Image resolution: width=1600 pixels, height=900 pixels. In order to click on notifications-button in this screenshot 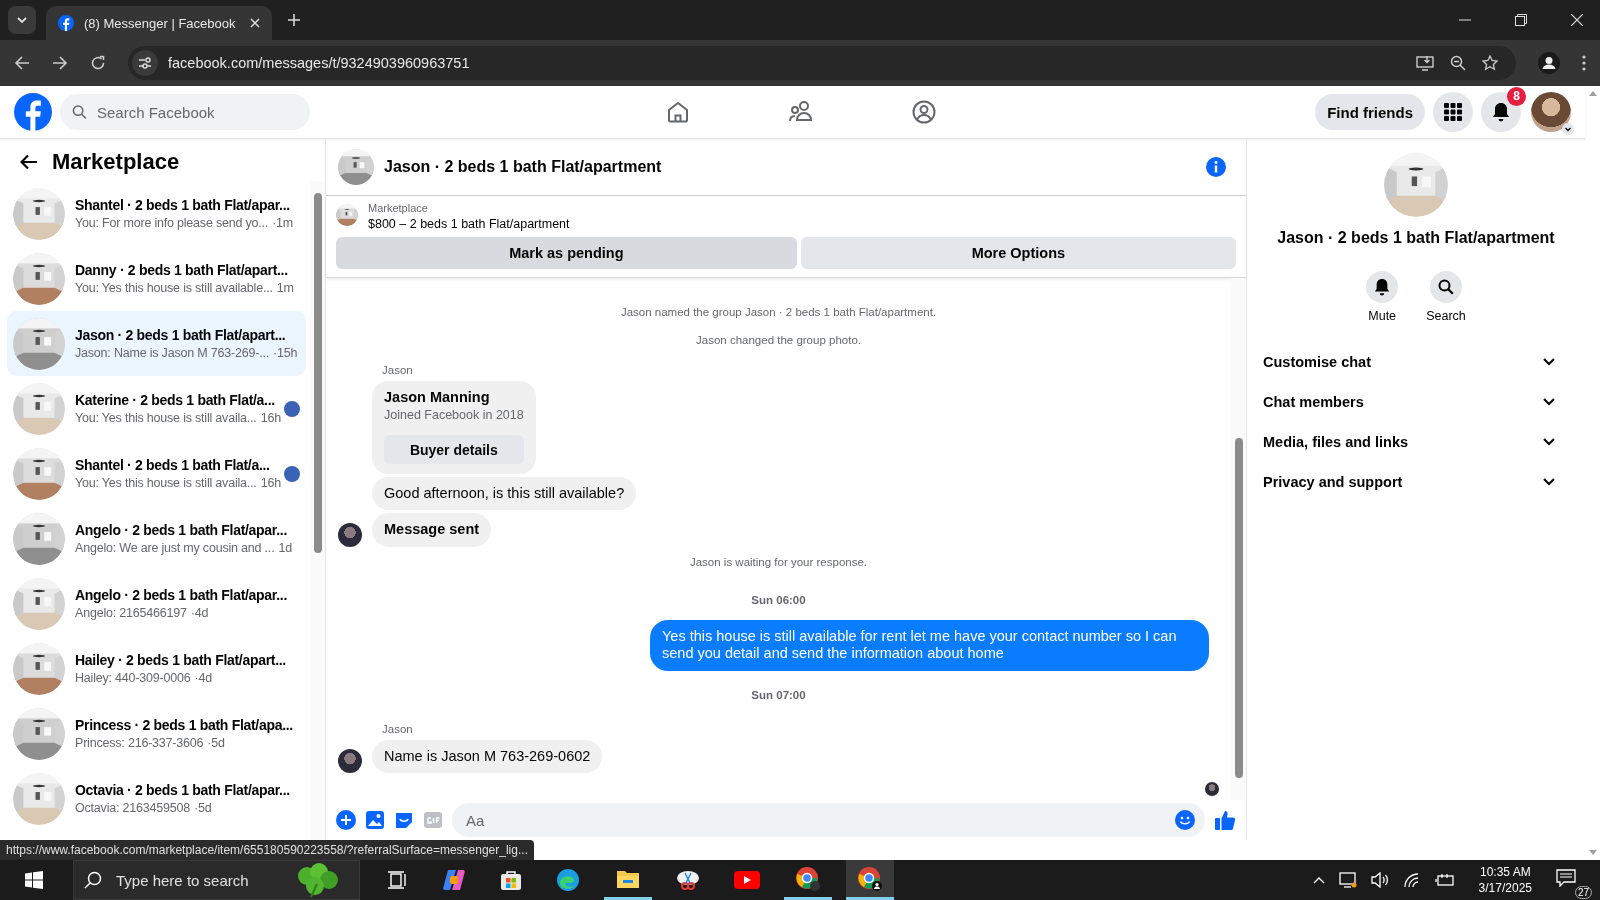, I will do `click(1501, 112)`.